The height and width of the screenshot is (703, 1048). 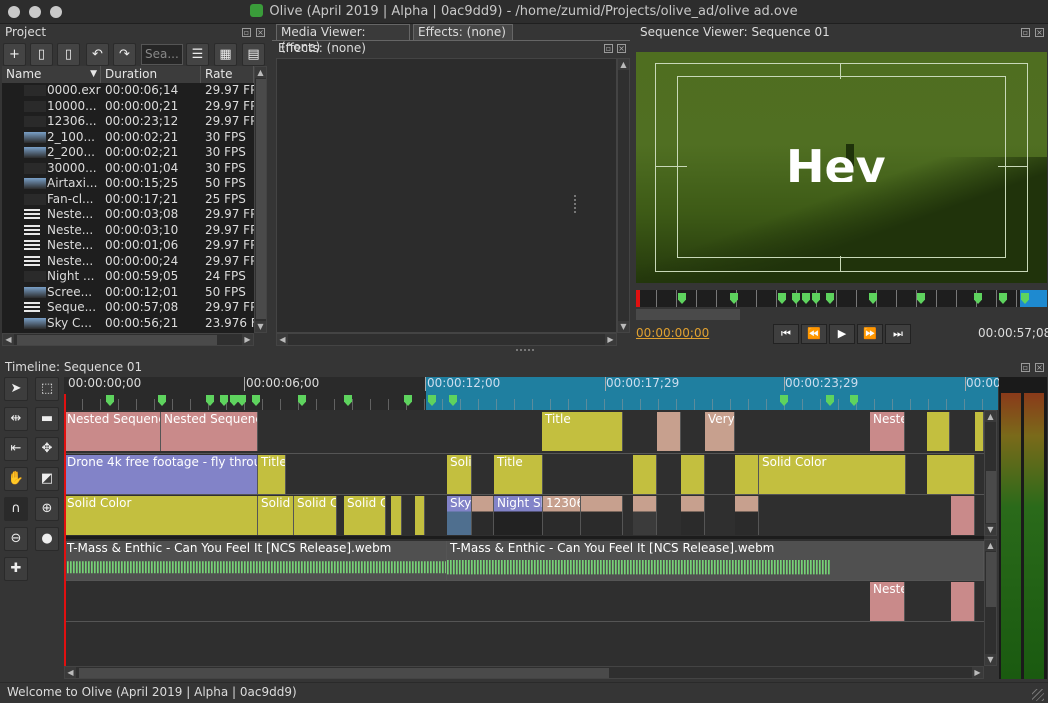 What do you see at coordinates (47, 479) in the screenshot?
I see `transition-icon: ◩` at bounding box center [47, 479].